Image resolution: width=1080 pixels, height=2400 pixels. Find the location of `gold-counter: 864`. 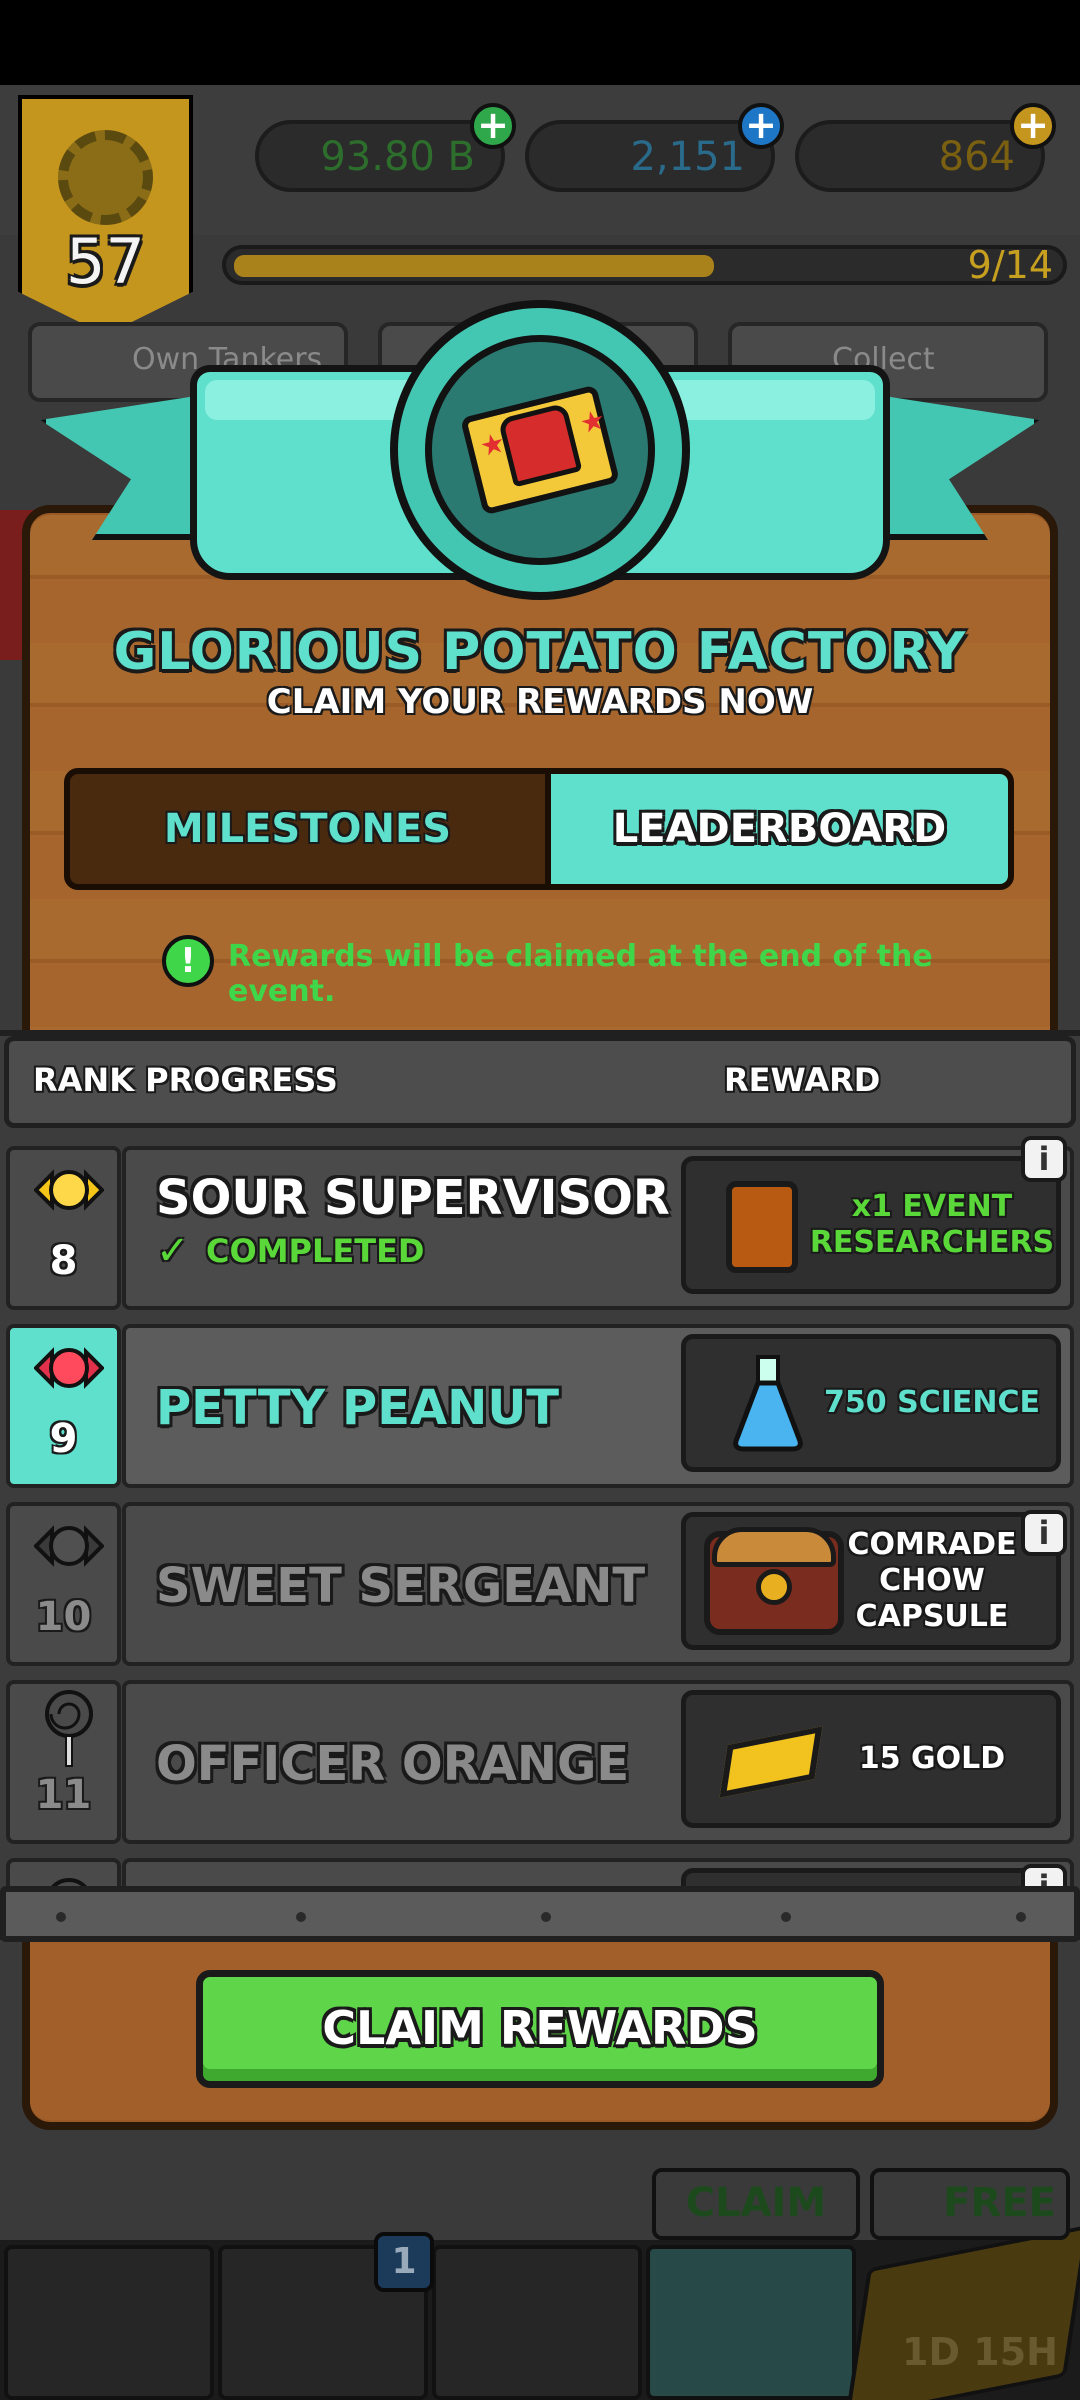

gold-counter: 864 is located at coordinates (920, 156).